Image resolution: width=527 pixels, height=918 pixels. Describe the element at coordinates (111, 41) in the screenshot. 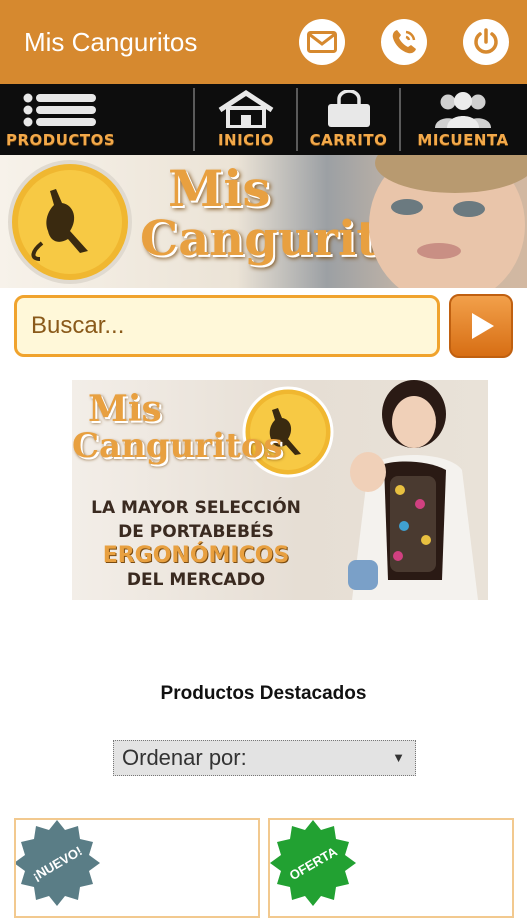

I see `app-title: Mis Canguritos` at that location.